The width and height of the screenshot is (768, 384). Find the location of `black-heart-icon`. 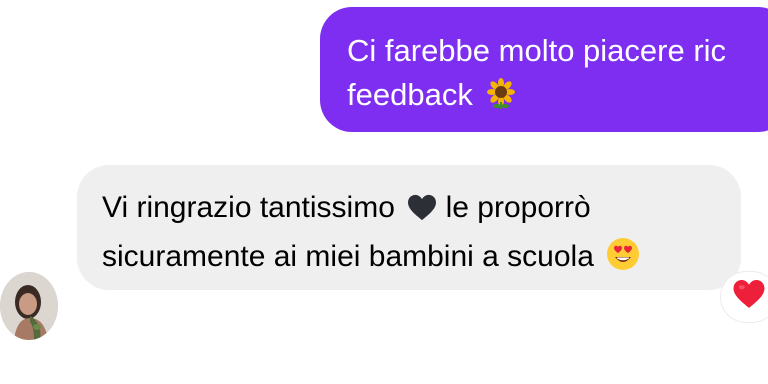

black-heart-icon is located at coordinates (422, 213).